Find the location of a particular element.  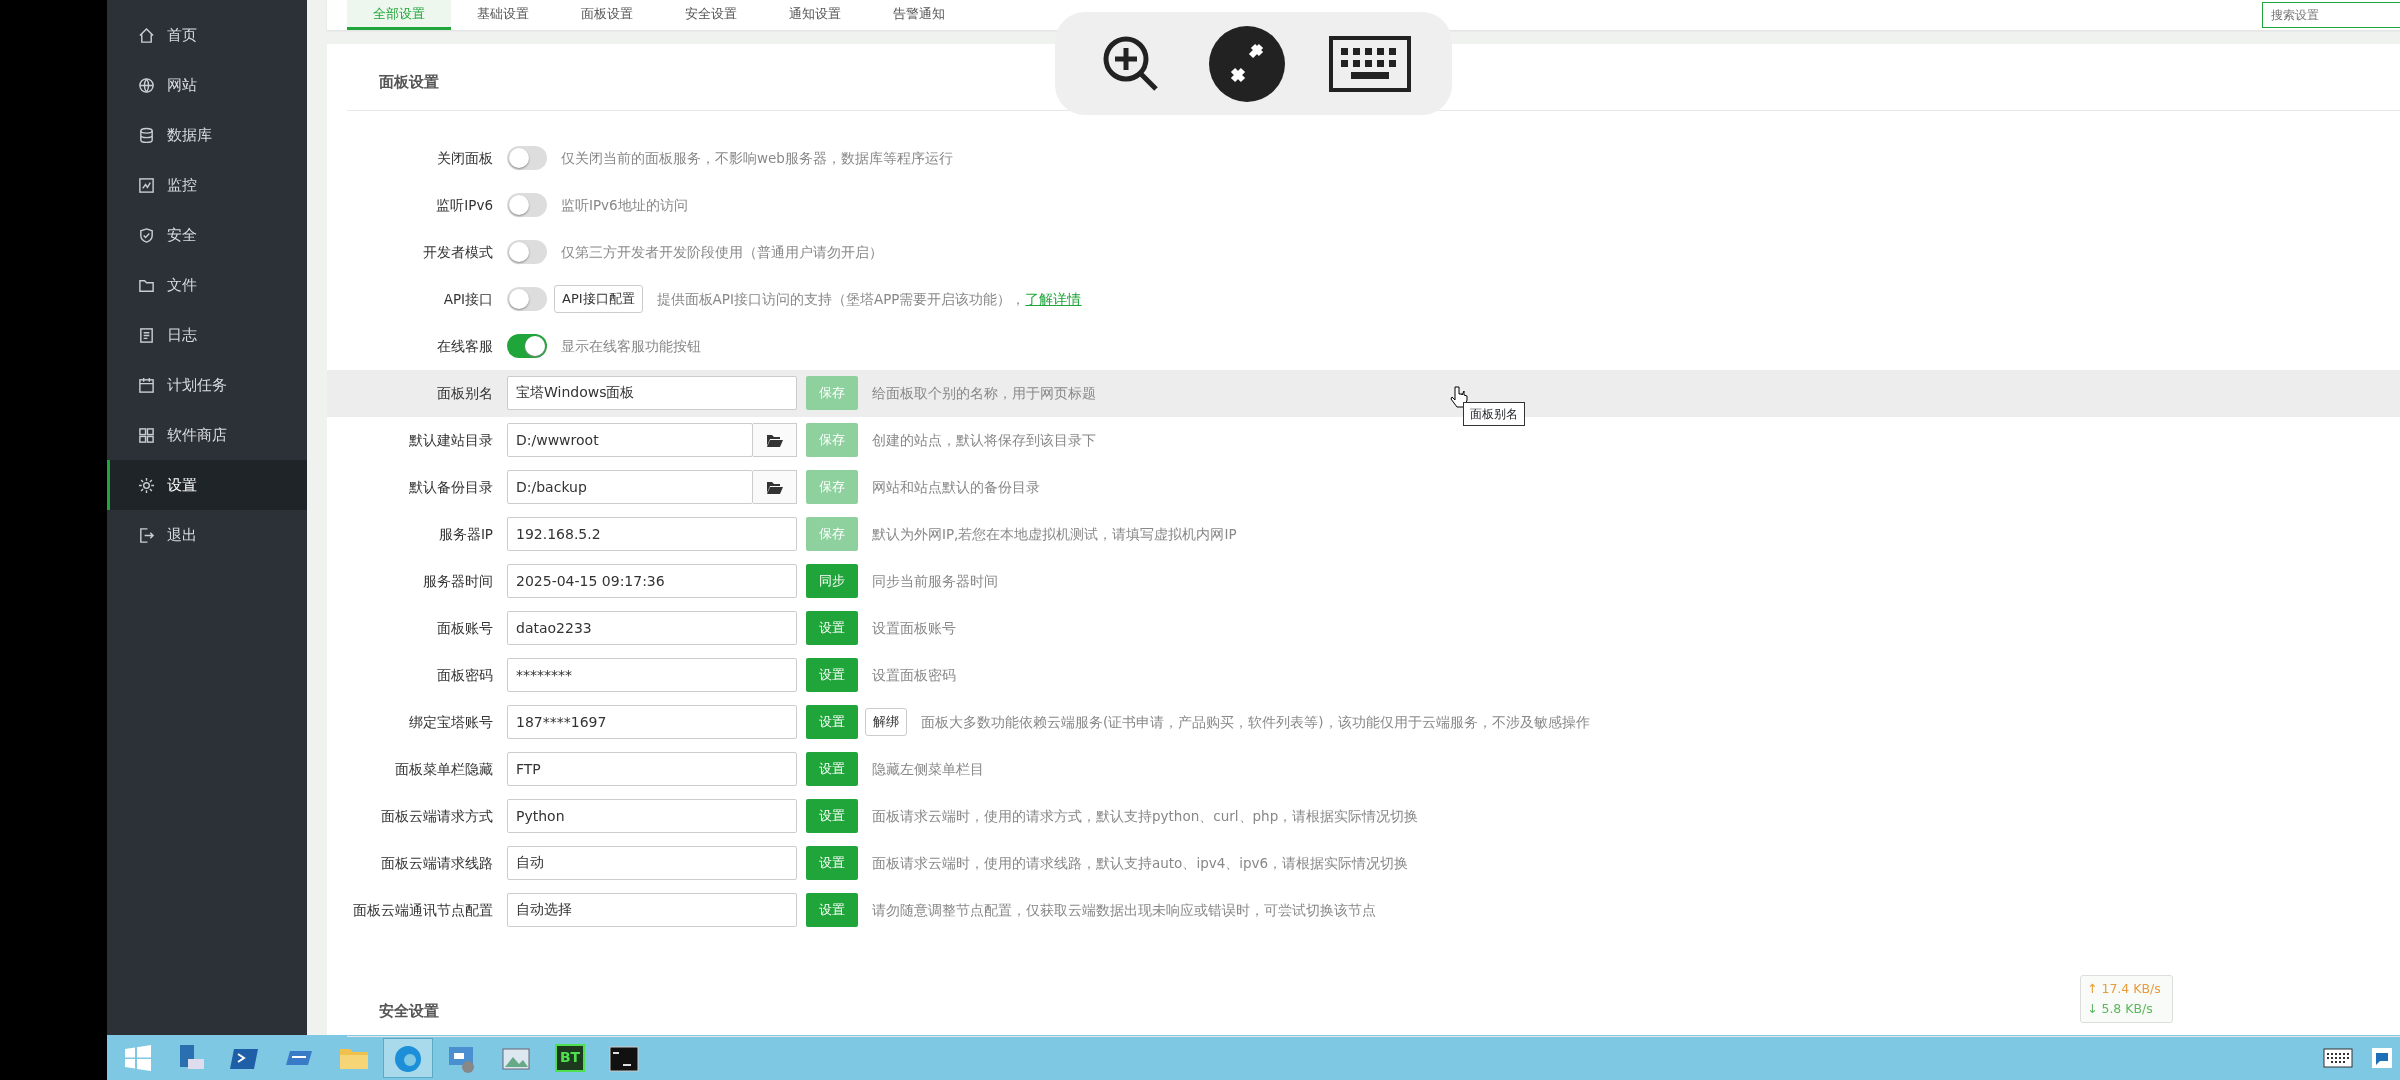

settings-tab: 面板设置 is located at coordinates (607, 15).